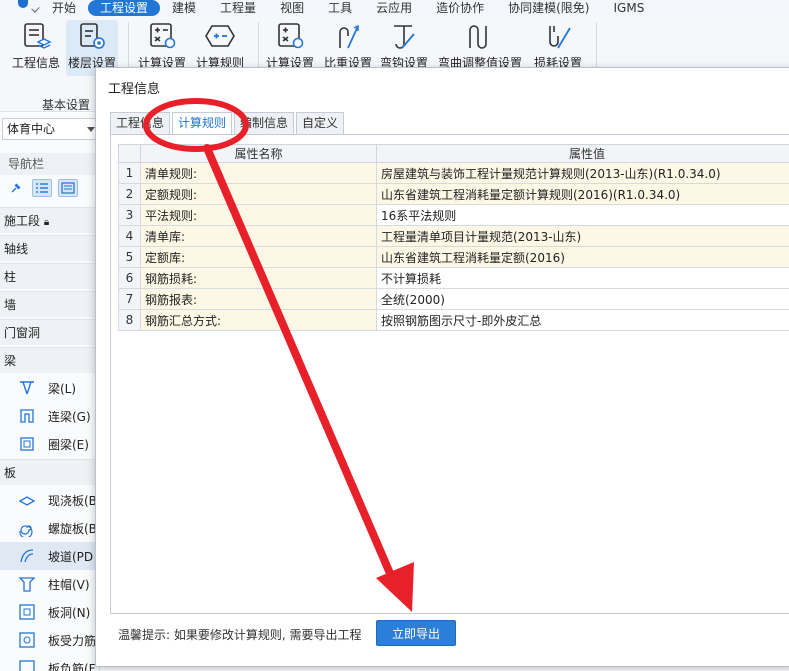 This screenshot has height=671, width=789. I want to click on hook-settings-icon, so click(404, 37).